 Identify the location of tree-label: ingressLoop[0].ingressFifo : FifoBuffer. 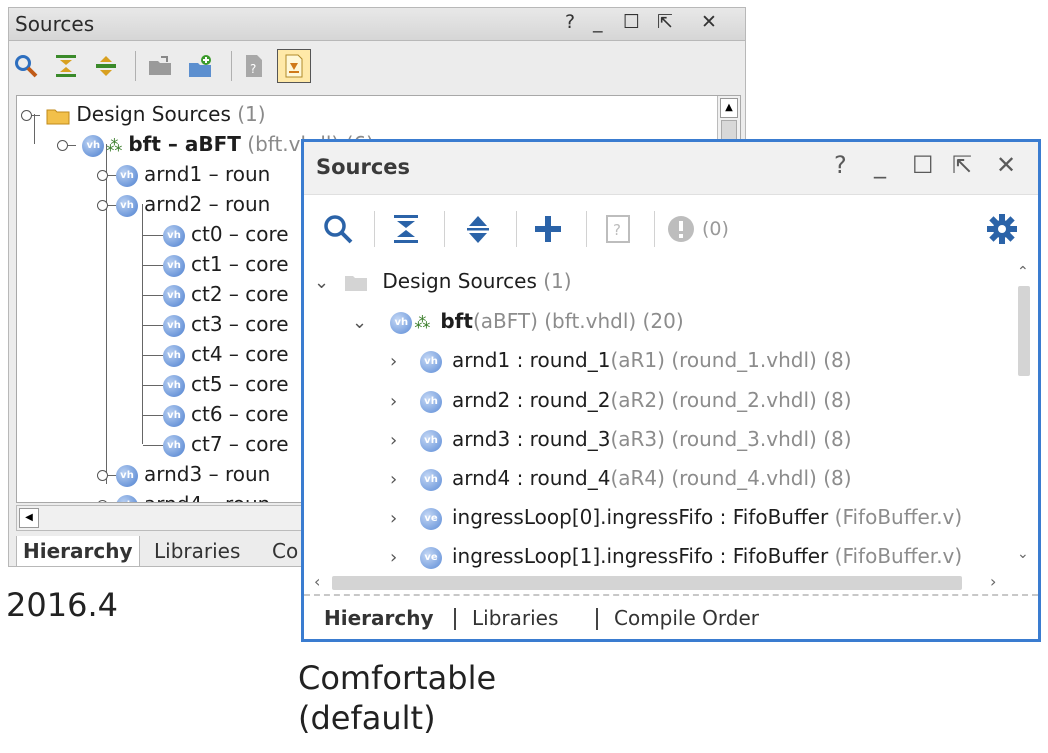
(640, 517).